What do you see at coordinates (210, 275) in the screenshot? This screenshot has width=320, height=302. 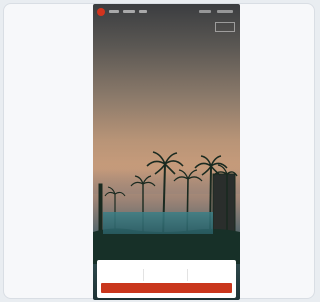 I see `guests-field` at bounding box center [210, 275].